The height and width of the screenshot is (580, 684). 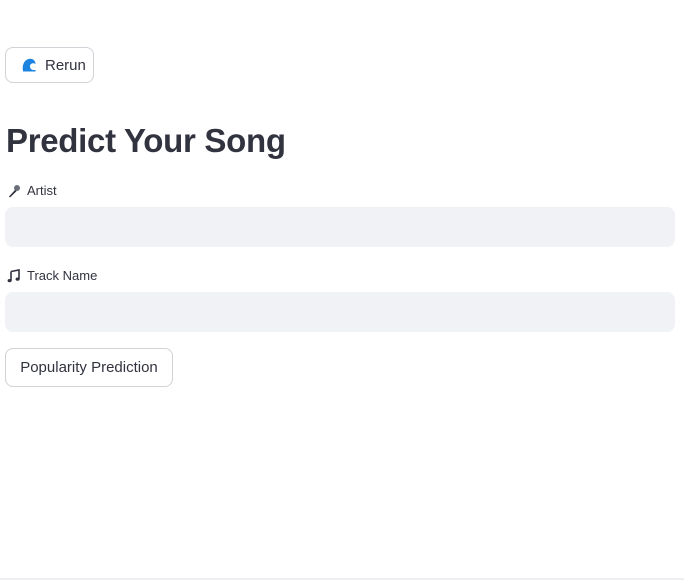 I want to click on popularity-prediction-button: Popularity Prediction, so click(x=89, y=367).